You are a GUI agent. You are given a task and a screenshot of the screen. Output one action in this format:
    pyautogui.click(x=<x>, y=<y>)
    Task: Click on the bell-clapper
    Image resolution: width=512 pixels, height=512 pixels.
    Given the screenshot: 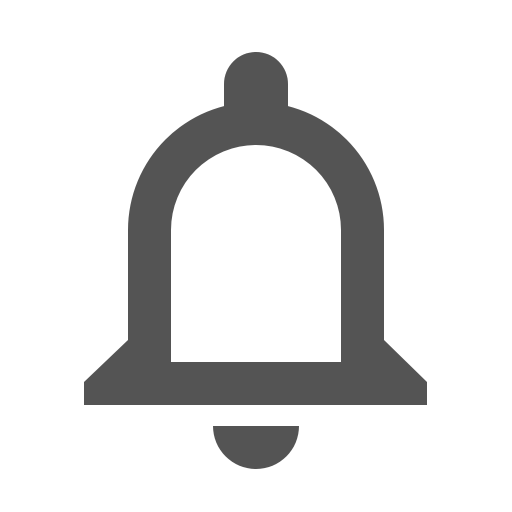 What is the action you would take?
    pyautogui.click(x=256, y=447)
    